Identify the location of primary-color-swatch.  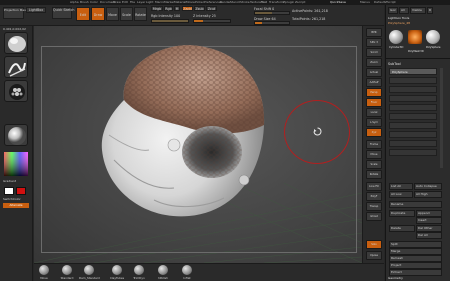
(9, 191).